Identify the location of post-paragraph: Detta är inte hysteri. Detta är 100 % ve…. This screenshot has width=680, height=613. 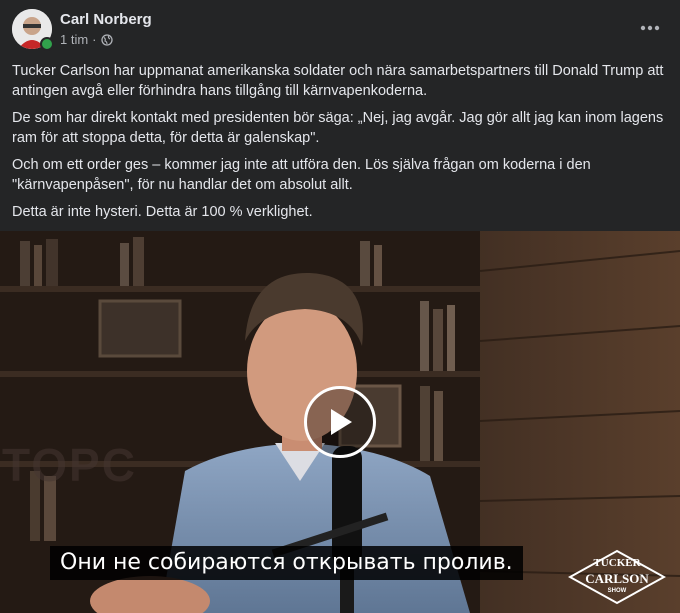
(162, 212).